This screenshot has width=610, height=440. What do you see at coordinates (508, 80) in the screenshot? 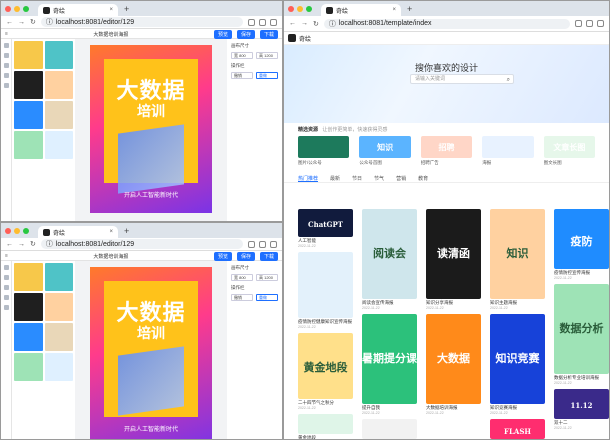
I see `search-icon: ⌕` at bounding box center [508, 80].